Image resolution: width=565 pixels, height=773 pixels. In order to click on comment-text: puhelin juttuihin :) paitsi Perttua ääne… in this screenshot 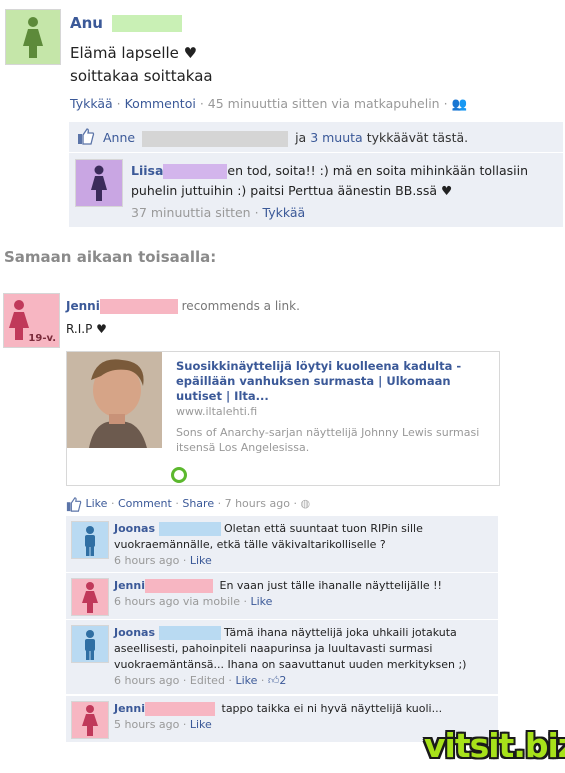, I will do `click(292, 190)`.